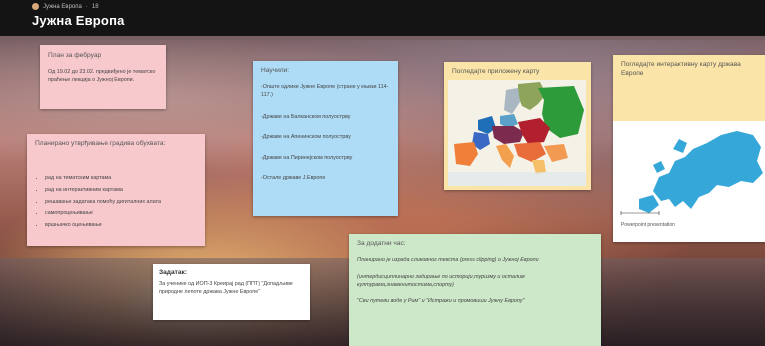  I want to click on map-card: Погледајте приложену карту, so click(517, 126).